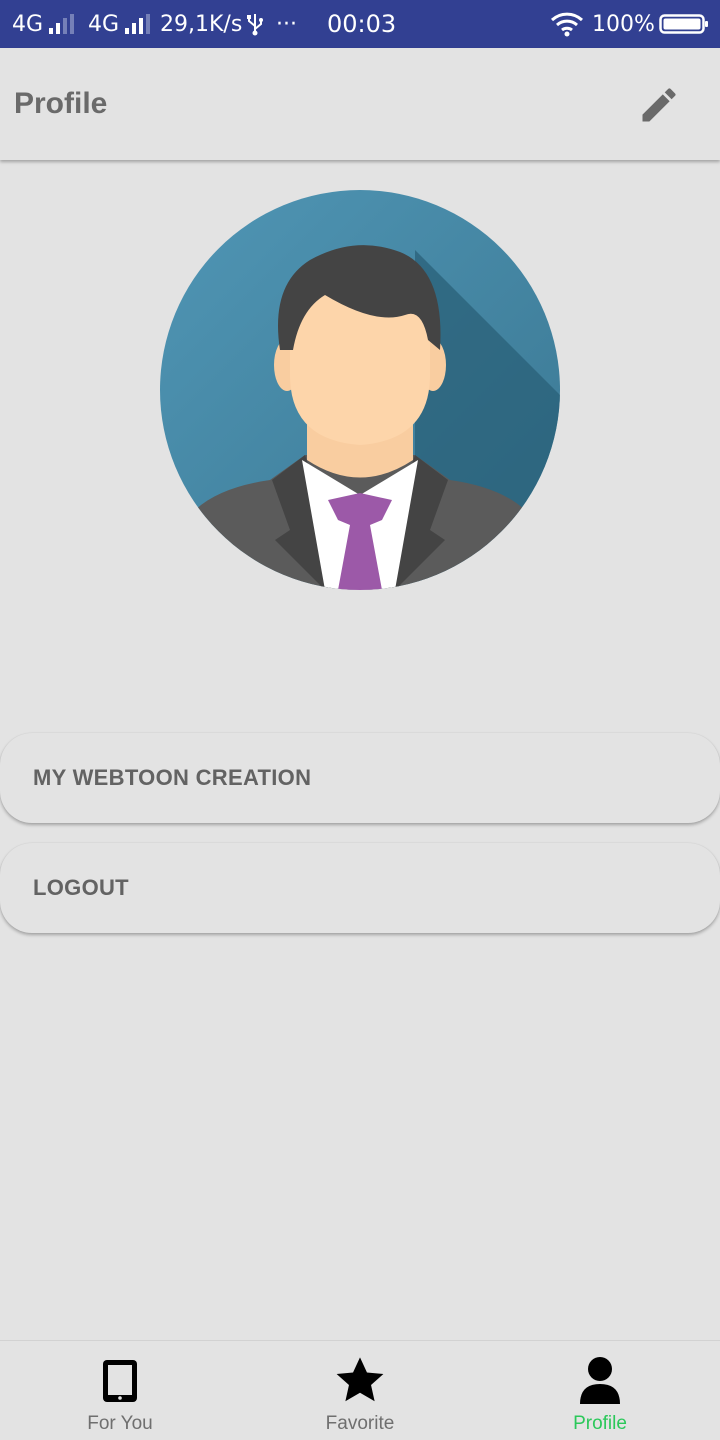 Image resolution: width=720 pixels, height=1440 pixels. I want to click on network-indicator-2: 4G, so click(119, 24).